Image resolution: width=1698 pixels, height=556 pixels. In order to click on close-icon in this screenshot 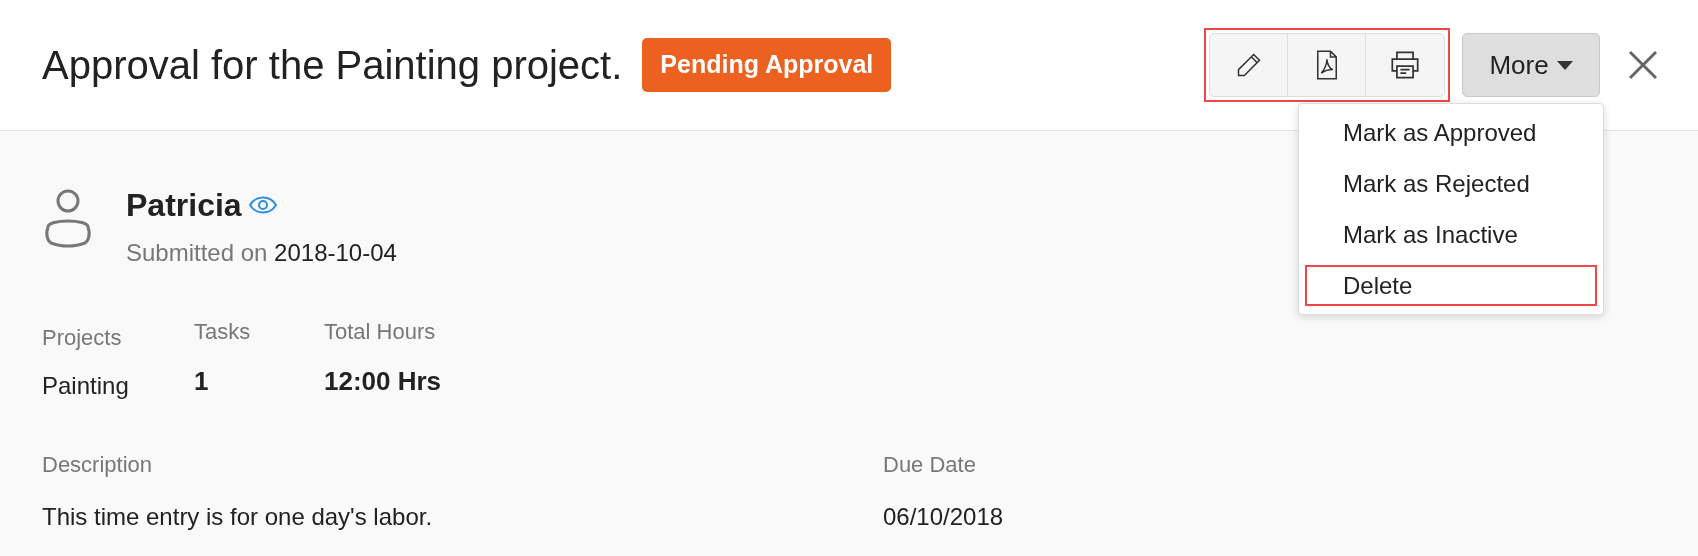, I will do `click(1643, 65)`.